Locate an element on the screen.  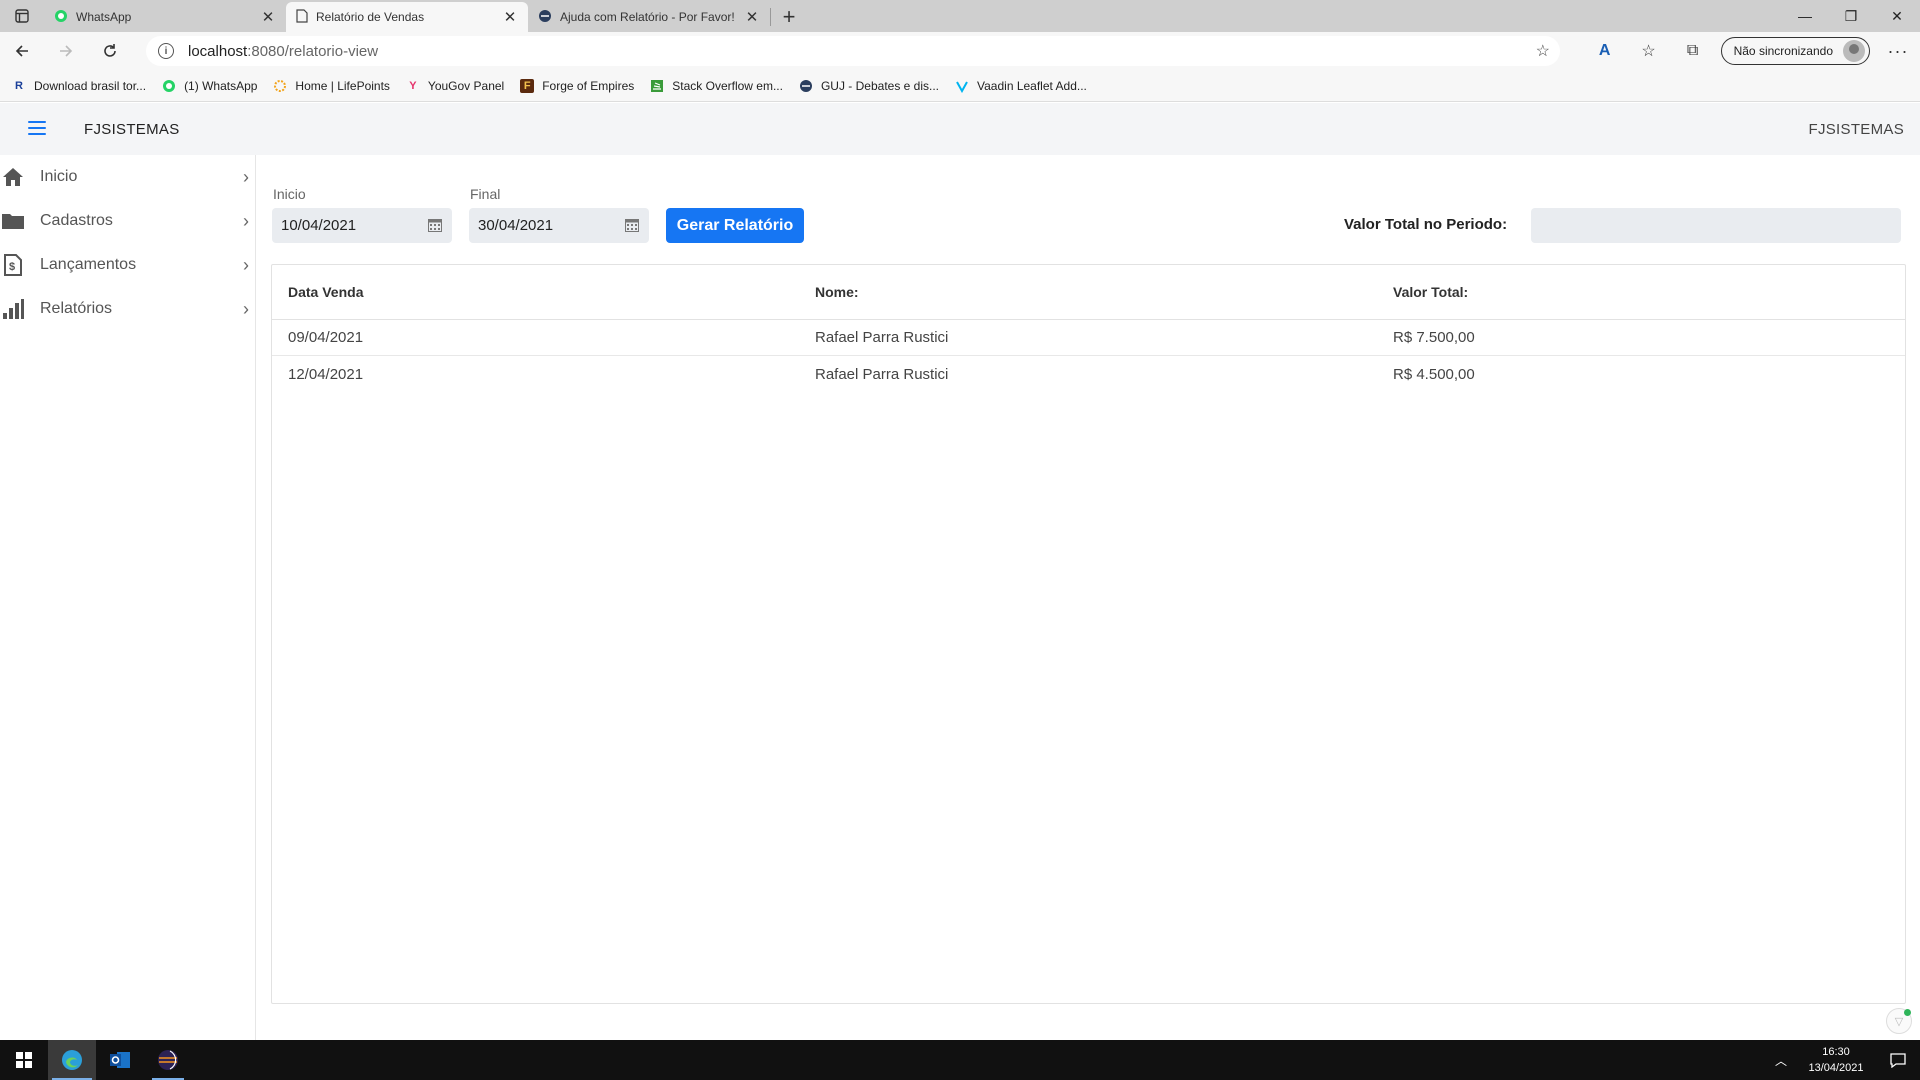
bookmark-lifepoints: Home | LifePoints is located at coordinates (331, 86).